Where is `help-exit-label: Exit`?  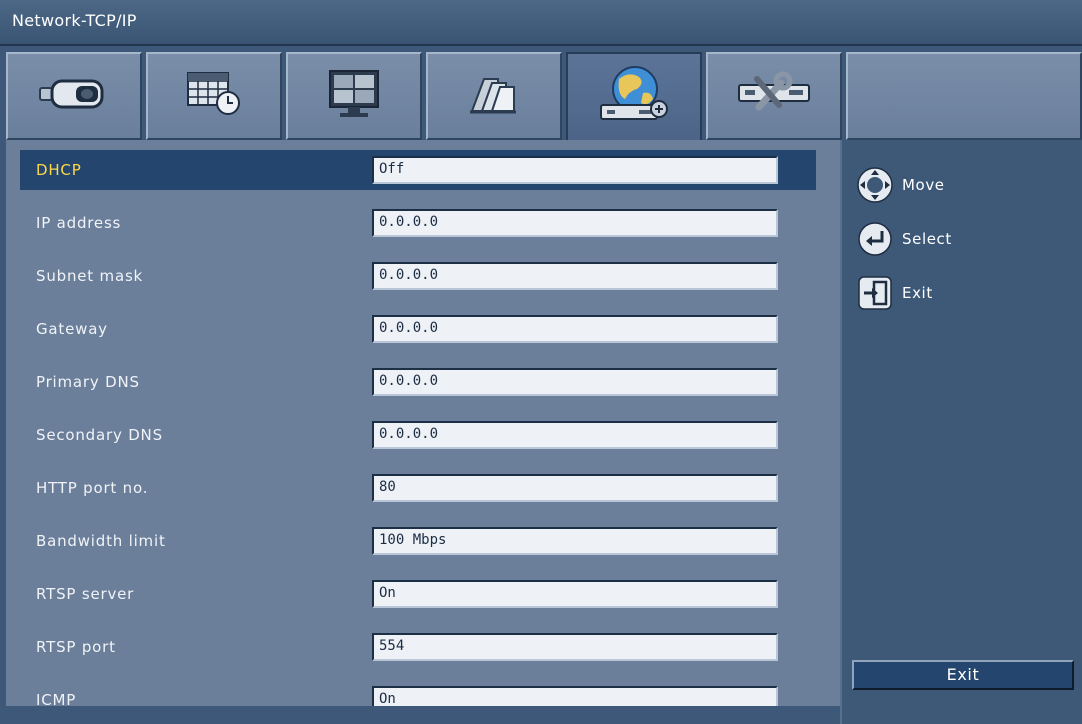 help-exit-label: Exit is located at coordinates (917, 293).